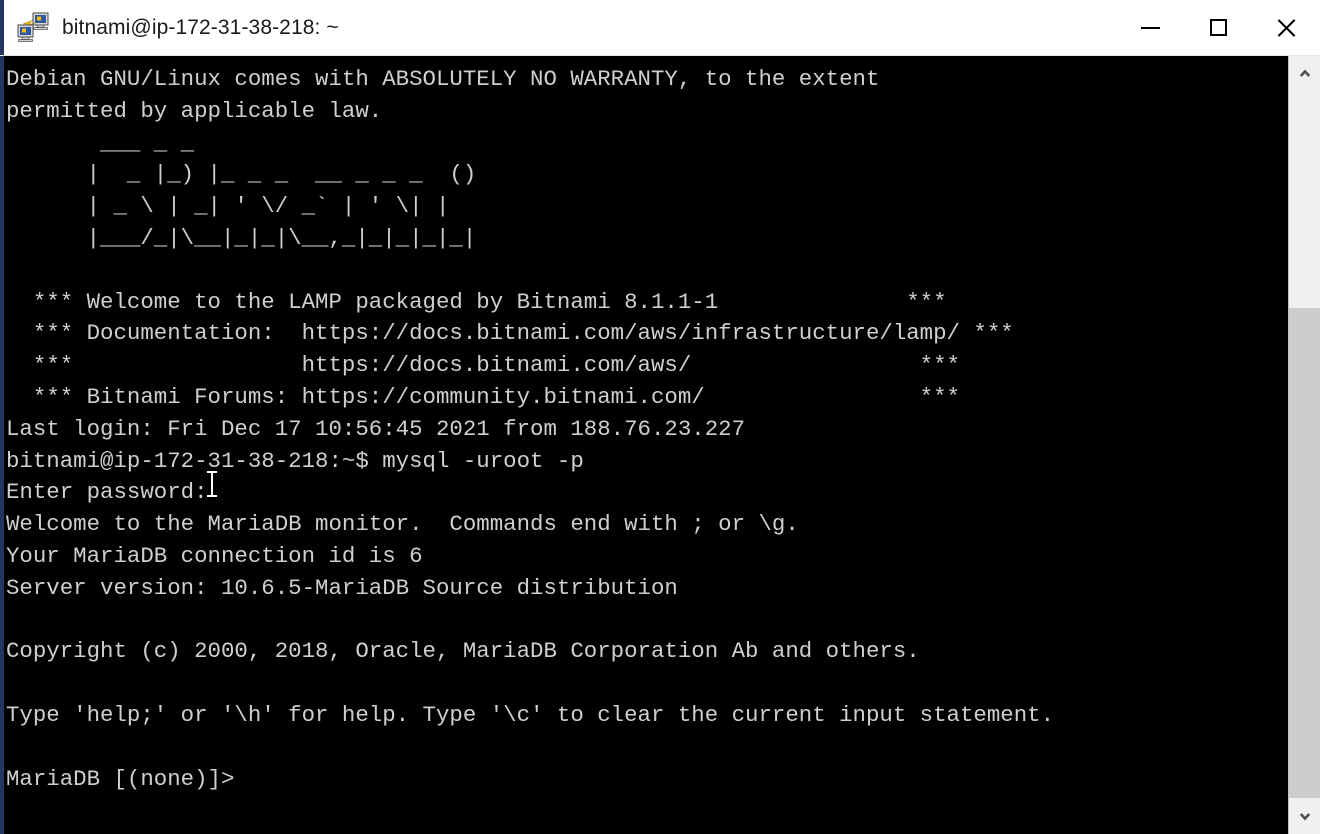 The width and height of the screenshot is (1320, 834). I want to click on maximize-icon, so click(1218, 27).